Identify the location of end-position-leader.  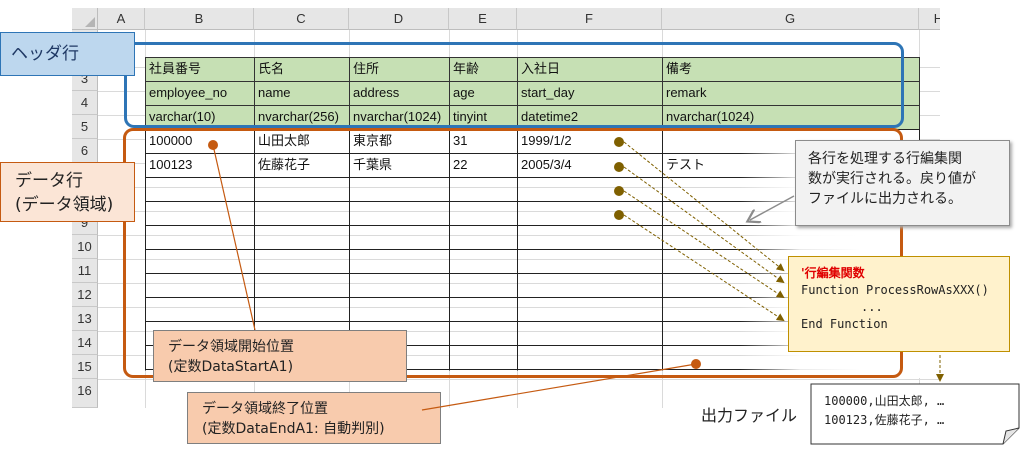
(559, 387).